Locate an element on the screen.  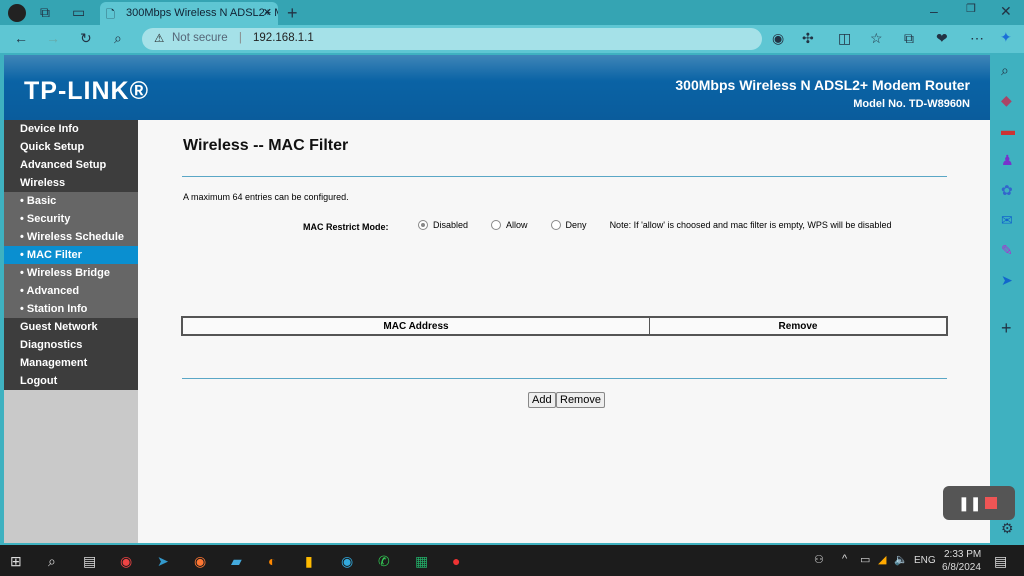
edge-sidebar: ⌕ ◆ ▬ ♟ ✿ ✉ ✎ ➤ + ⚙ is located at coordinates (1008, 299).